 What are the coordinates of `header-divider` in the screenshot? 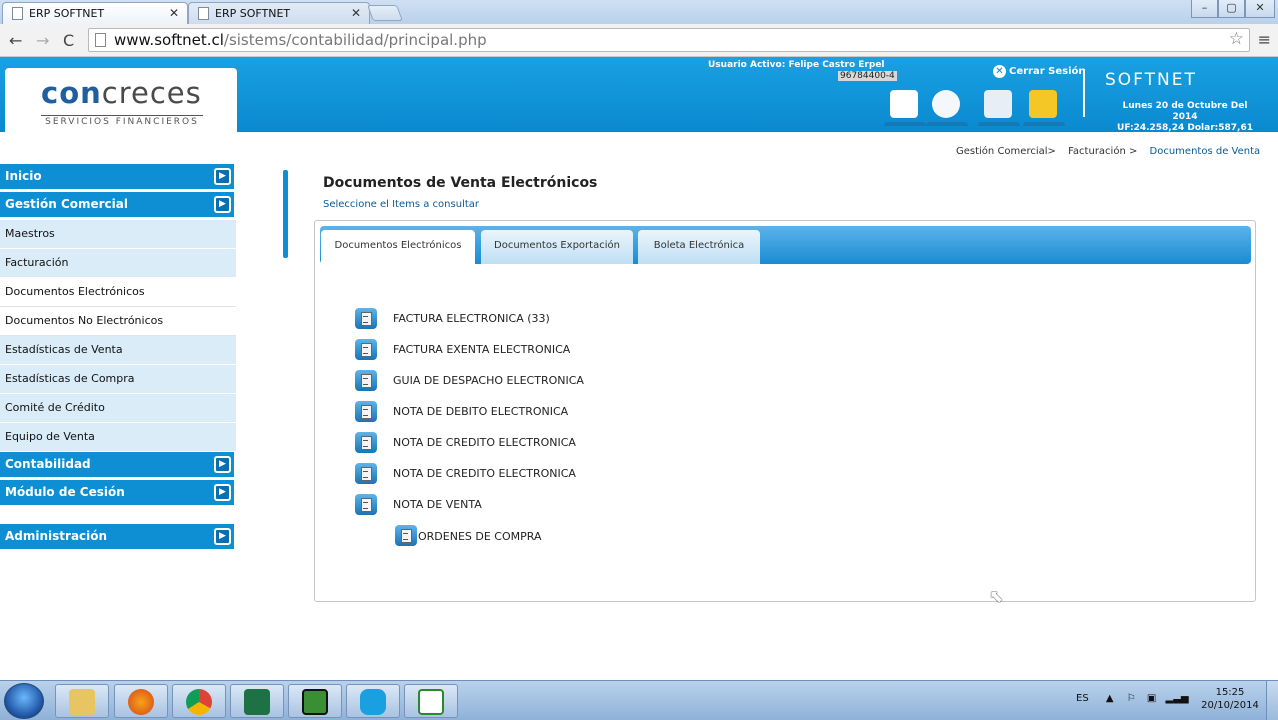 It's located at (1084, 93).